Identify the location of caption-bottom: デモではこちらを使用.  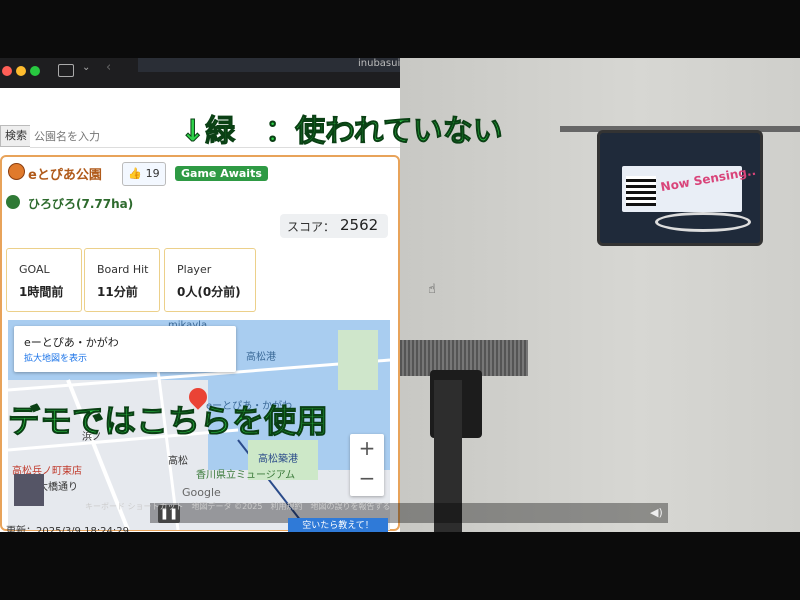
(168, 421).